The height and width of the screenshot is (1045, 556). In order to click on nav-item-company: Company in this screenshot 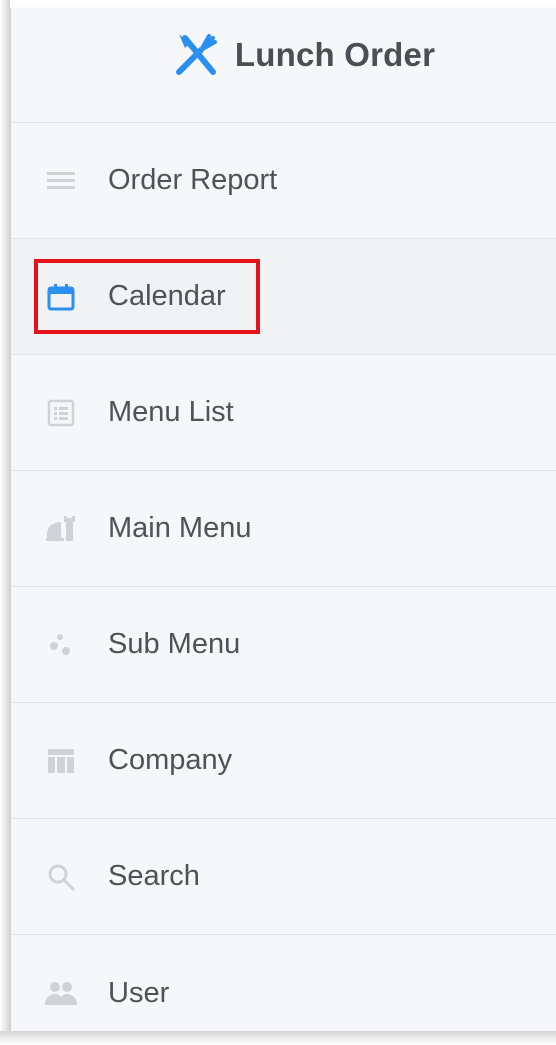, I will do `click(283, 761)`.